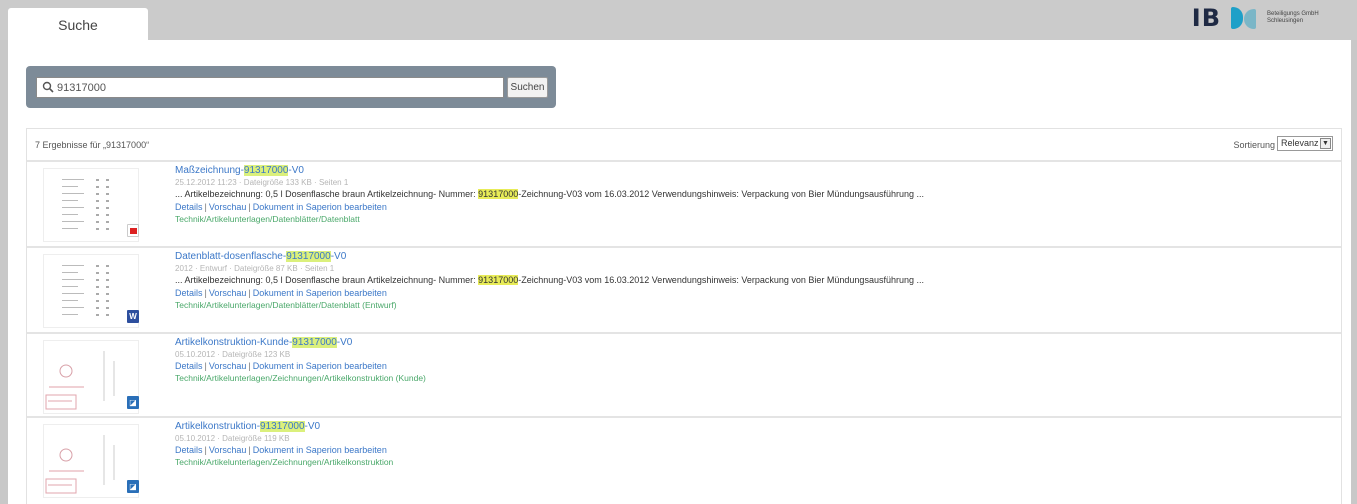 This screenshot has width=1357, height=504. I want to click on result-meta: 05.10.2012 · Dateigröße 123 KB, so click(233, 354).